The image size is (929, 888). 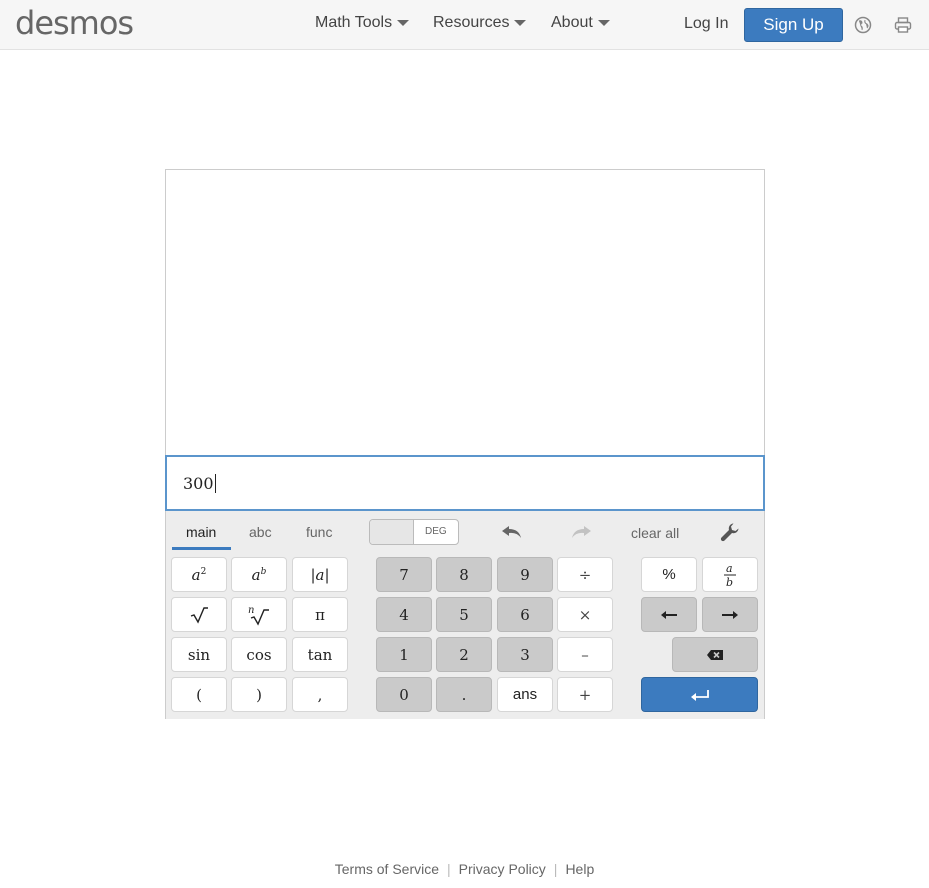 I want to click on site-footer: Terms of Service | Privacy Policy | Help, so click(x=464, y=869).